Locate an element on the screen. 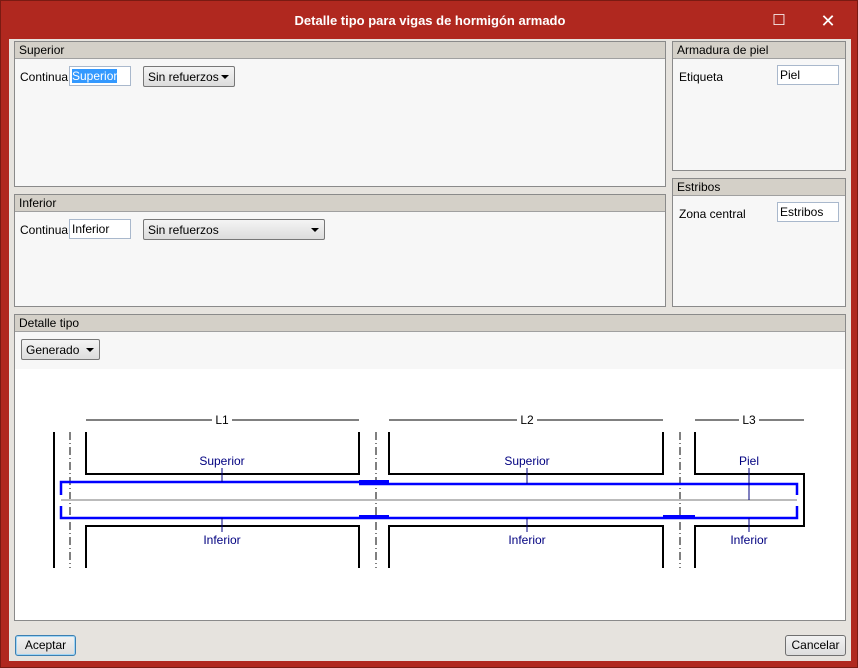 The image size is (858, 668). span-label: L2 is located at coordinates (527, 420).